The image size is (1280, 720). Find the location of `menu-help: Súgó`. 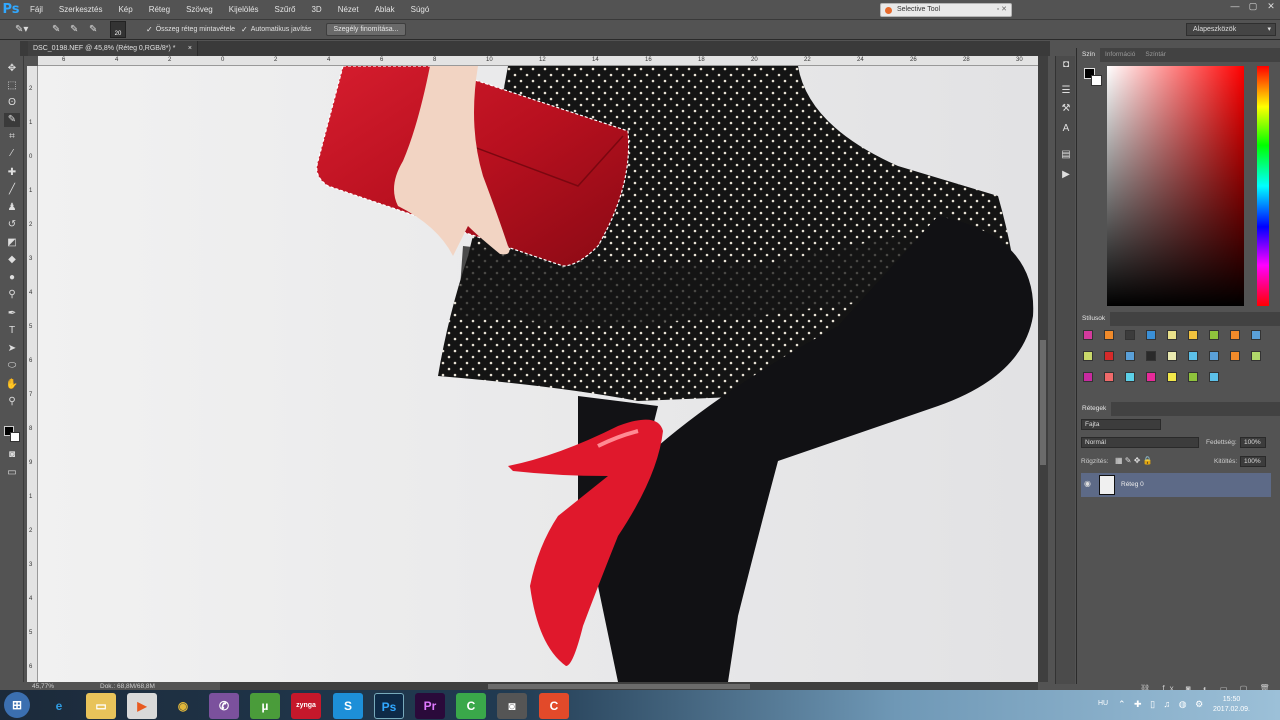

menu-help: Súgó is located at coordinates (420, 9).